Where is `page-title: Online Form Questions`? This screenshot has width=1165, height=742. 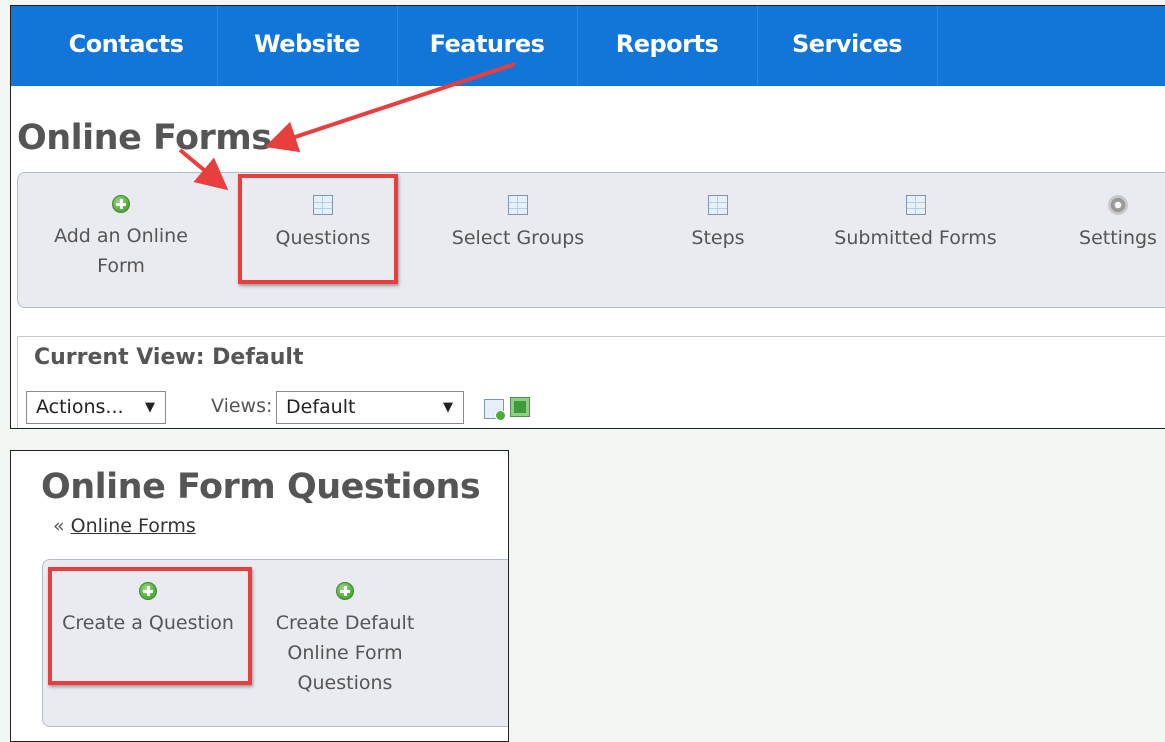 page-title: Online Form Questions is located at coordinates (261, 487).